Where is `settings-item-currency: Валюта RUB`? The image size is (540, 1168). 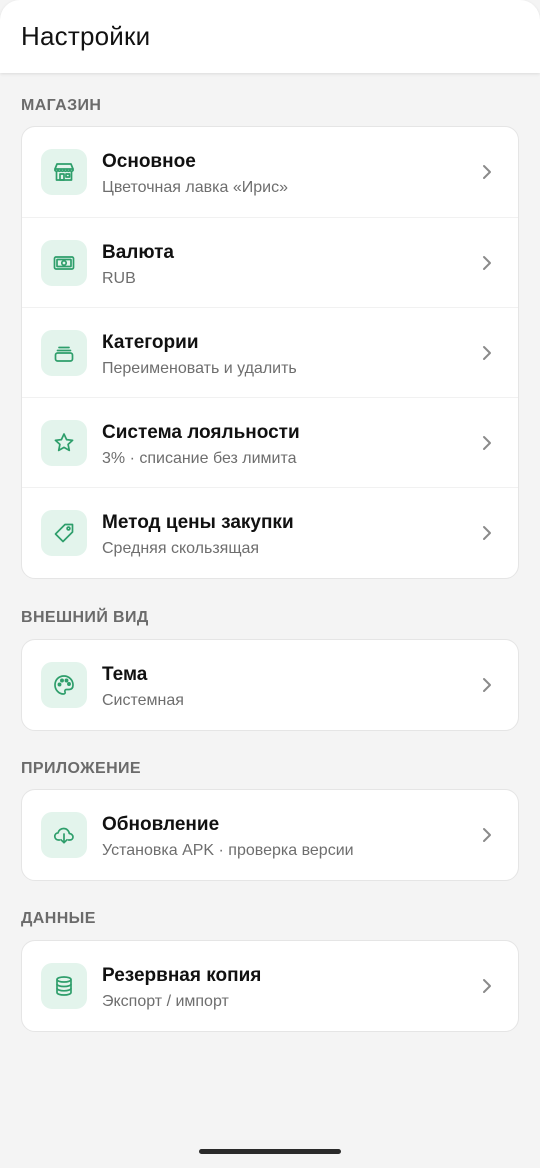
settings-item-currency: Валюта RUB is located at coordinates (270, 262).